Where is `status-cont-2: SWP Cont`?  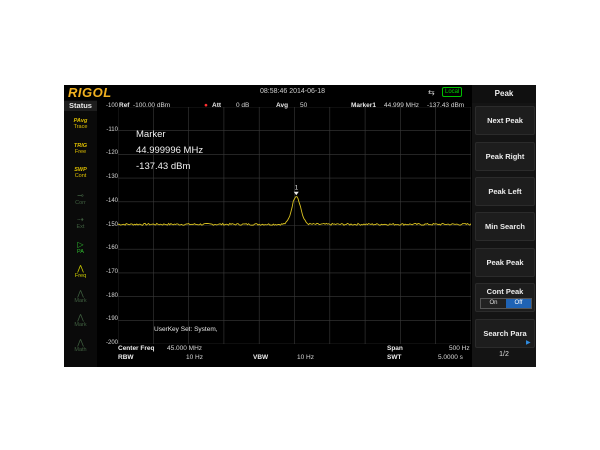
status-cont-2: SWP Cont is located at coordinates (80, 173).